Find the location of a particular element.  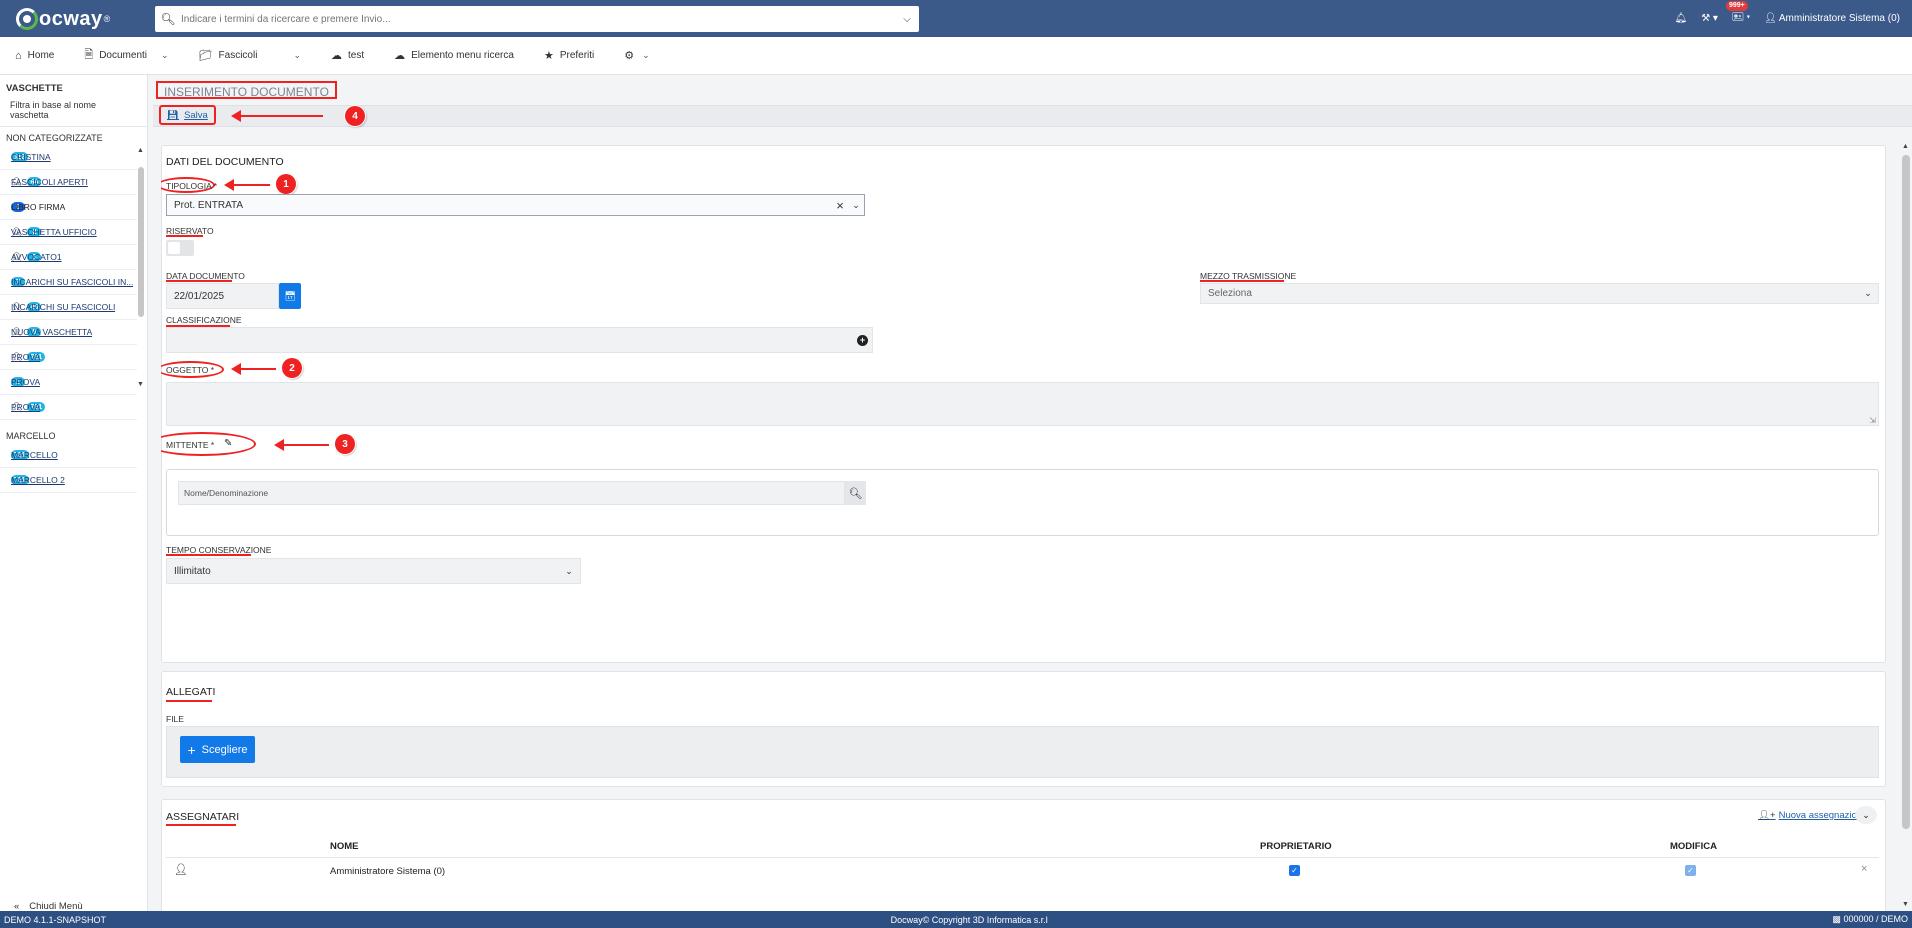

menu-label: test is located at coordinates (356, 55).